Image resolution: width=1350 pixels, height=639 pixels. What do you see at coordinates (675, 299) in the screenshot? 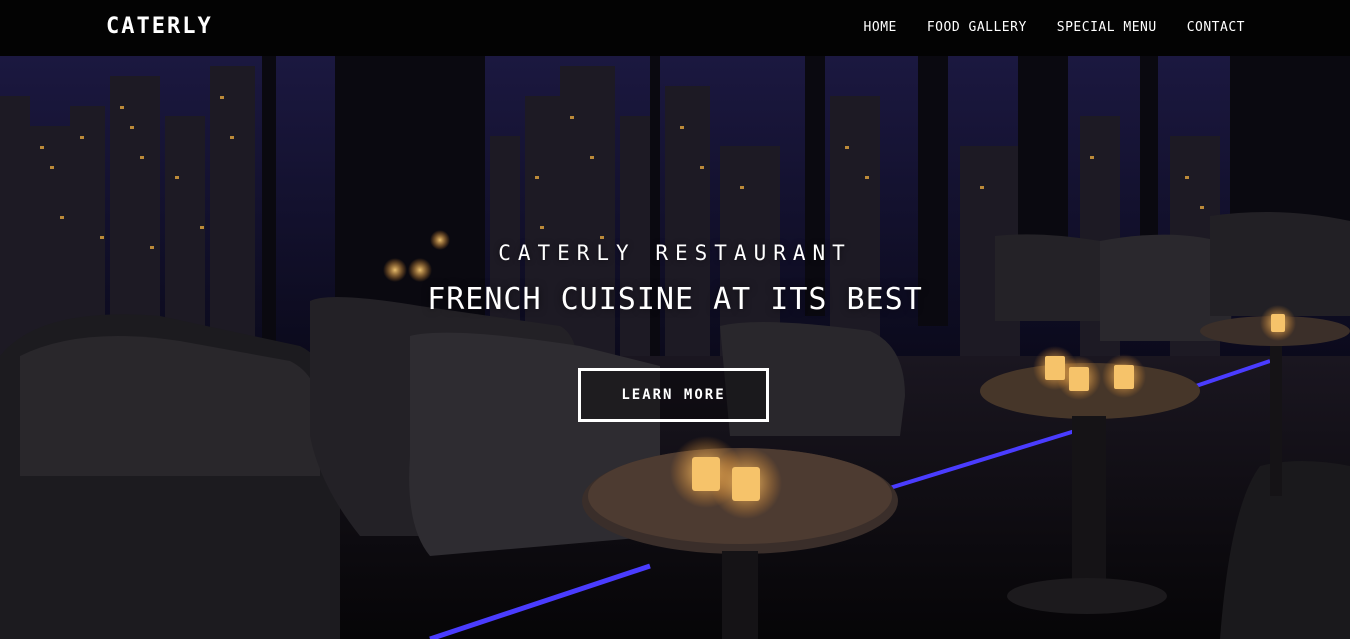
I see `hero-title: FRENCH CUISINE AT ITS BEST` at bounding box center [675, 299].